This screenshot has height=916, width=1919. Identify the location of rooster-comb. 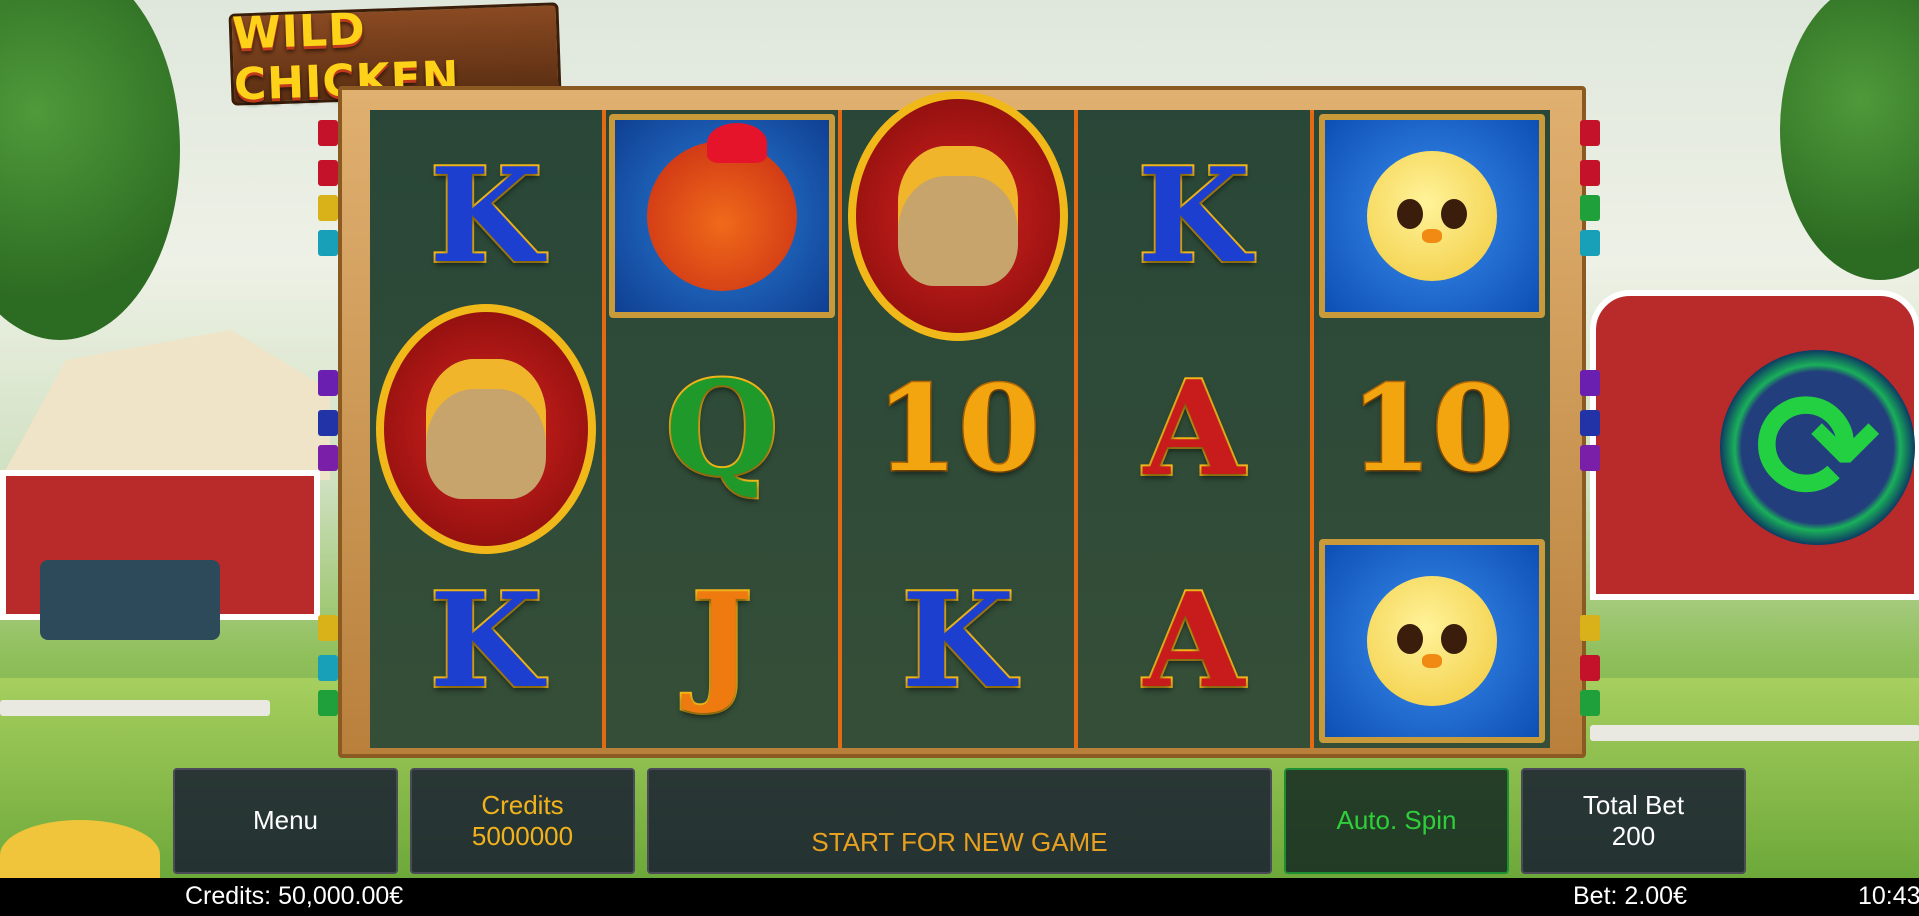
(737, 143).